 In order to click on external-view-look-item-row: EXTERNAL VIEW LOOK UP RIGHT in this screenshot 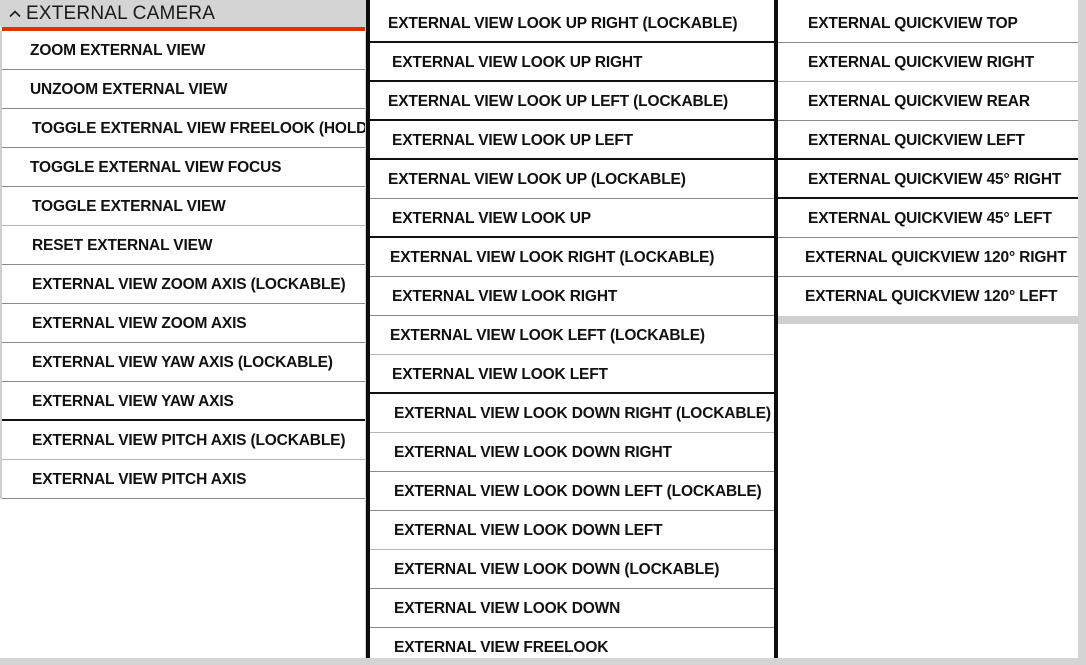, I will do `click(572, 62)`.